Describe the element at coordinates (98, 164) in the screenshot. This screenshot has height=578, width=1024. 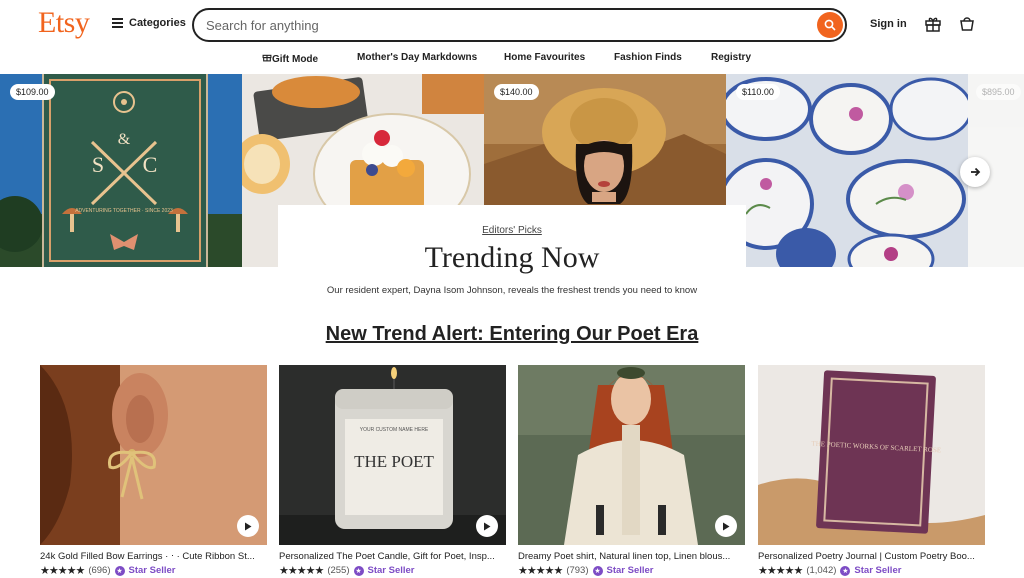
I see `svg-text: S` at that location.